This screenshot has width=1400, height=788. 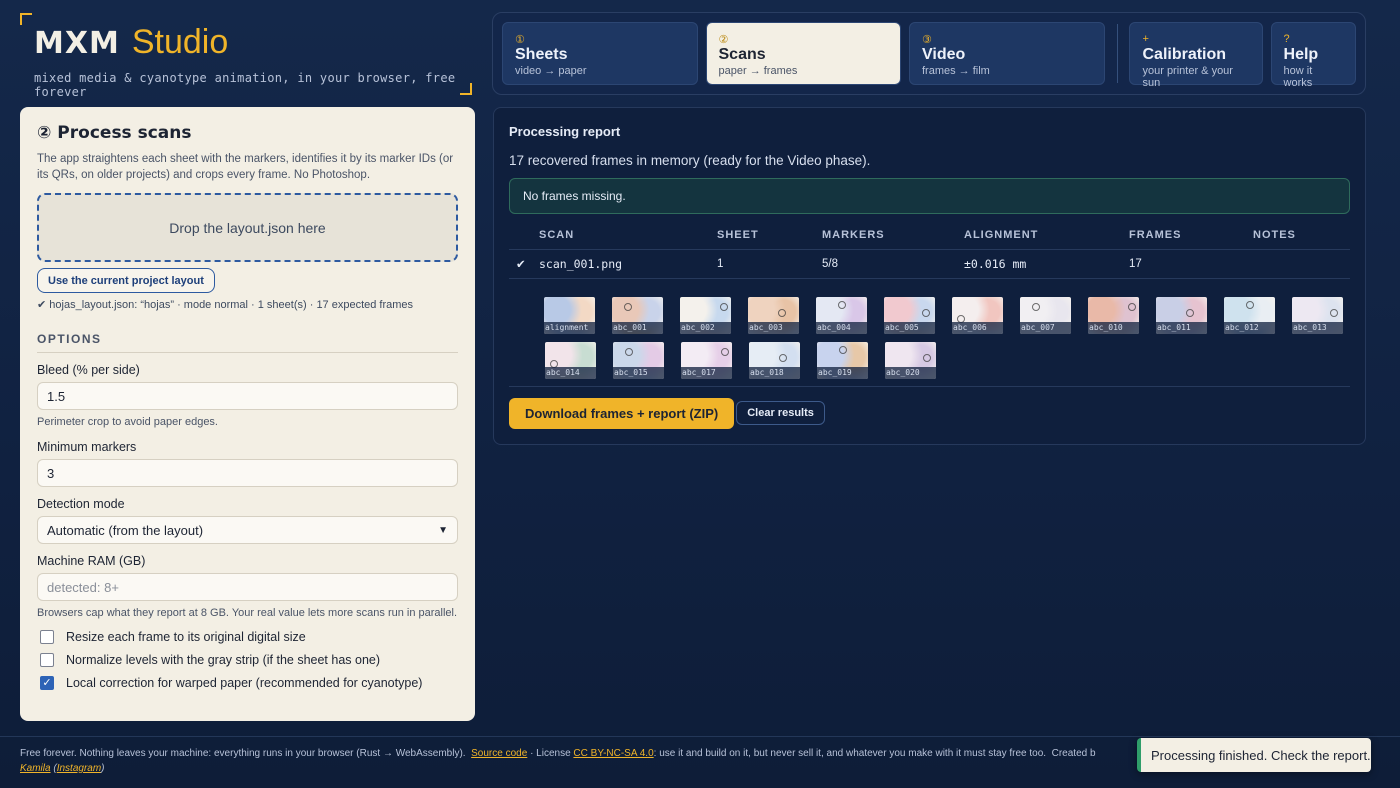 I want to click on min-markers-input: 3, so click(x=247, y=473).